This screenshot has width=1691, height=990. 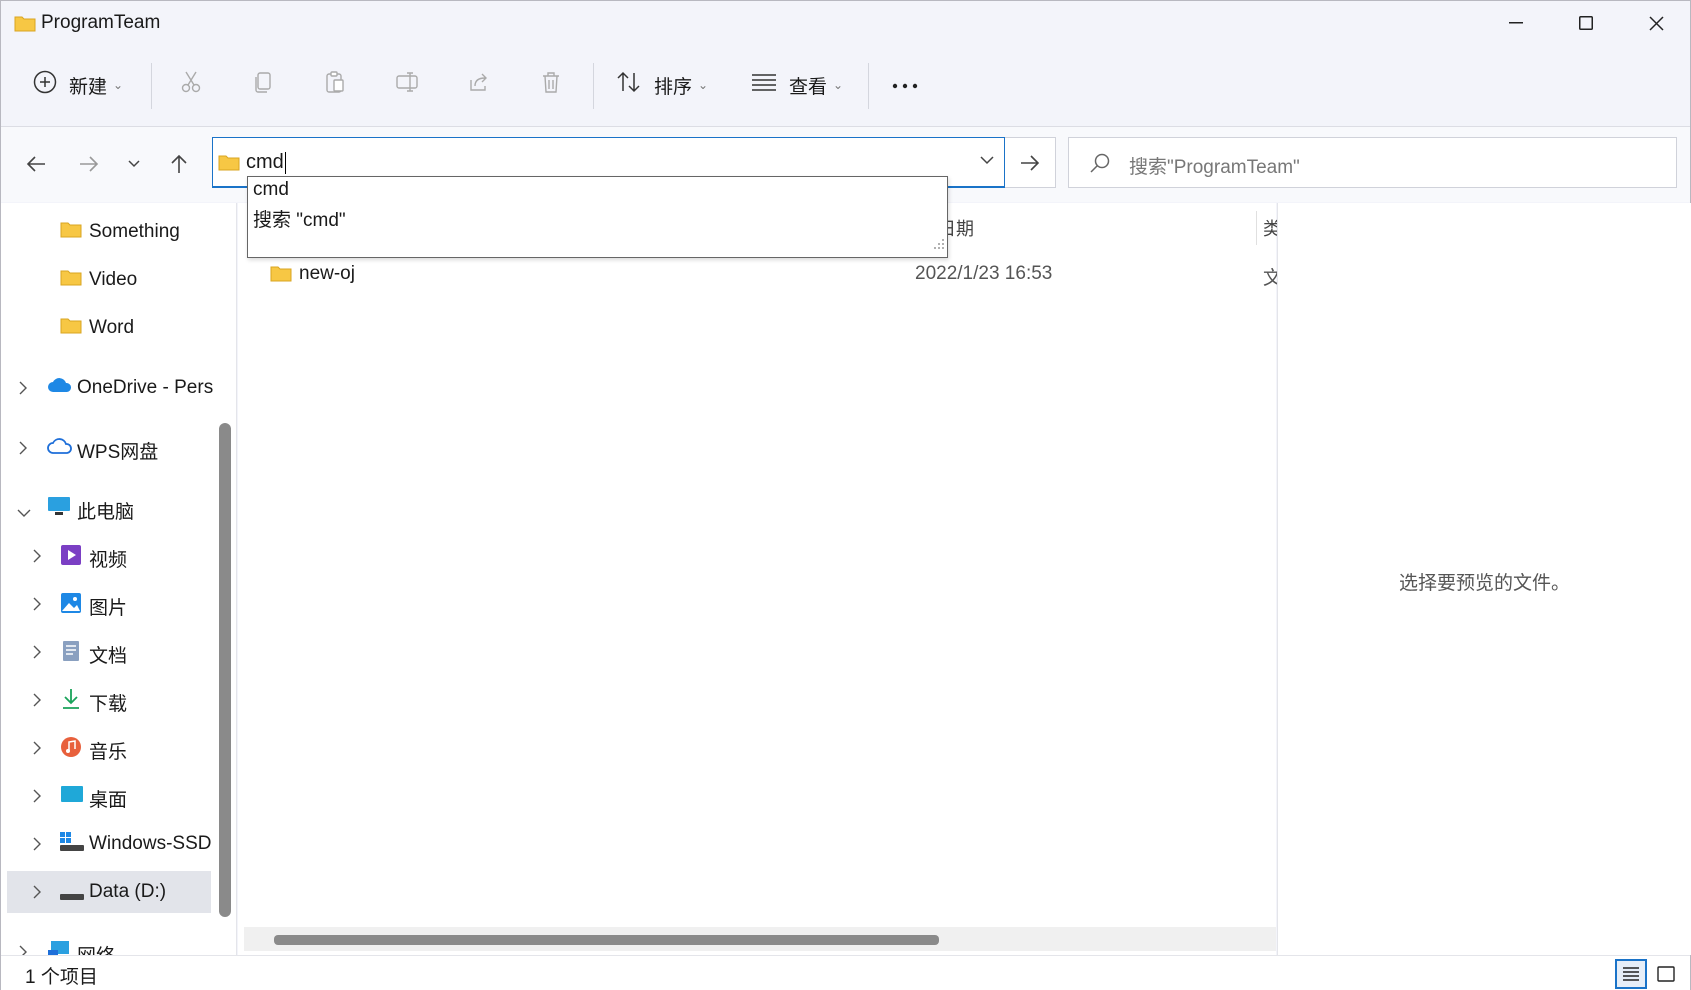 I want to click on copy-button, so click(x=263, y=85).